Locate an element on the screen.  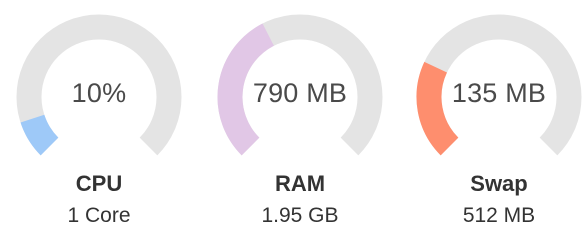
swap-usage-value: 135 MB is located at coordinates (499, 93).